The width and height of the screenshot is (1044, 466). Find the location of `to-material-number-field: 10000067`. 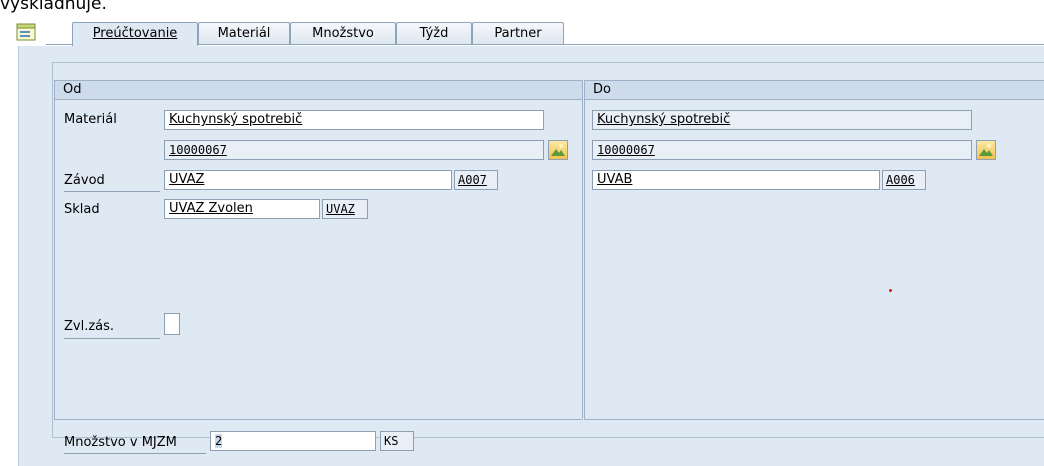

to-material-number-field: 10000067 is located at coordinates (782, 150).